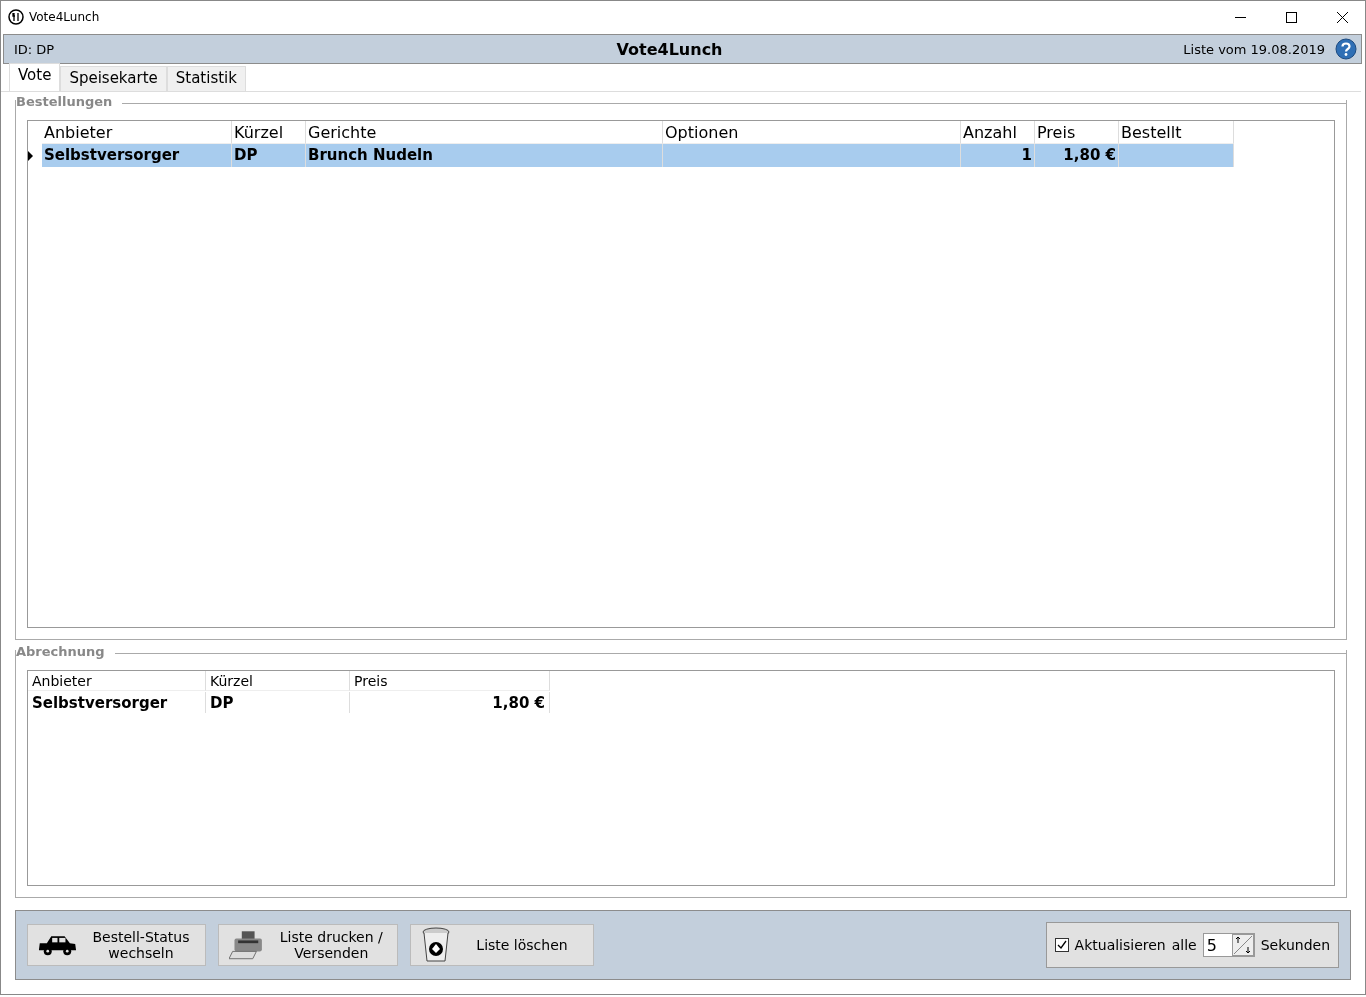 The width and height of the screenshot is (1366, 997). I want to click on interval-suffix: Sekunden, so click(1295, 945).